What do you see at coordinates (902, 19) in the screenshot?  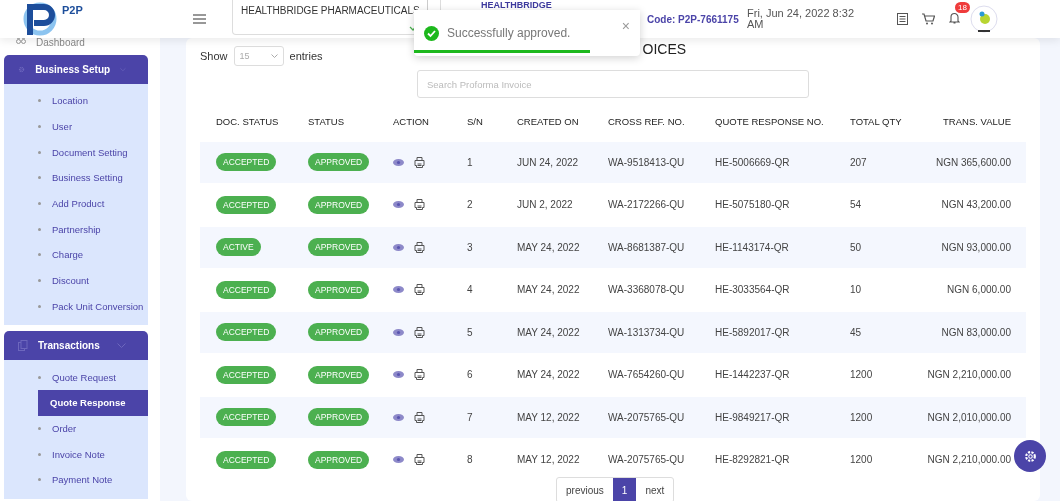 I see `document-icon` at bounding box center [902, 19].